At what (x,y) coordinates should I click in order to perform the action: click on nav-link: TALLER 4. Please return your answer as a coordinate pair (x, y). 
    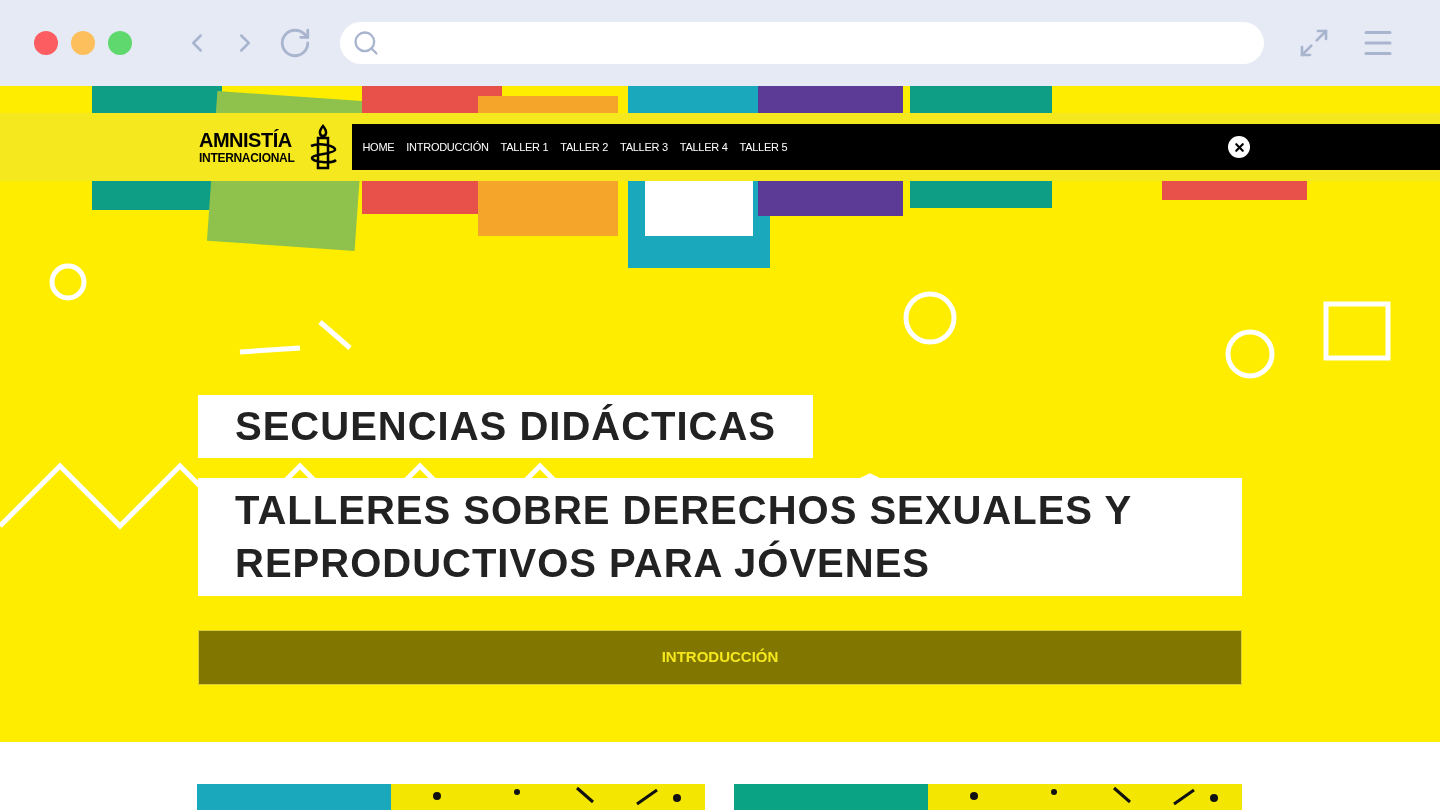
    Looking at the image, I should click on (703, 147).